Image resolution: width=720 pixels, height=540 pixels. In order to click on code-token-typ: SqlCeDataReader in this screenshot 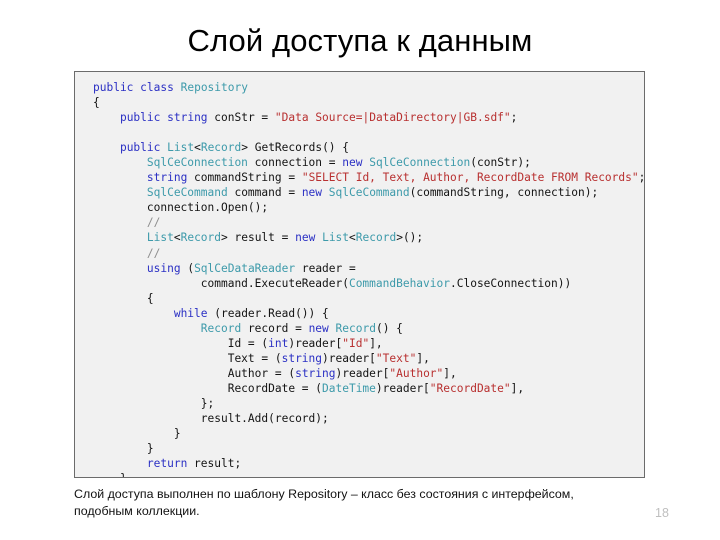, I will do `click(245, 268)`.